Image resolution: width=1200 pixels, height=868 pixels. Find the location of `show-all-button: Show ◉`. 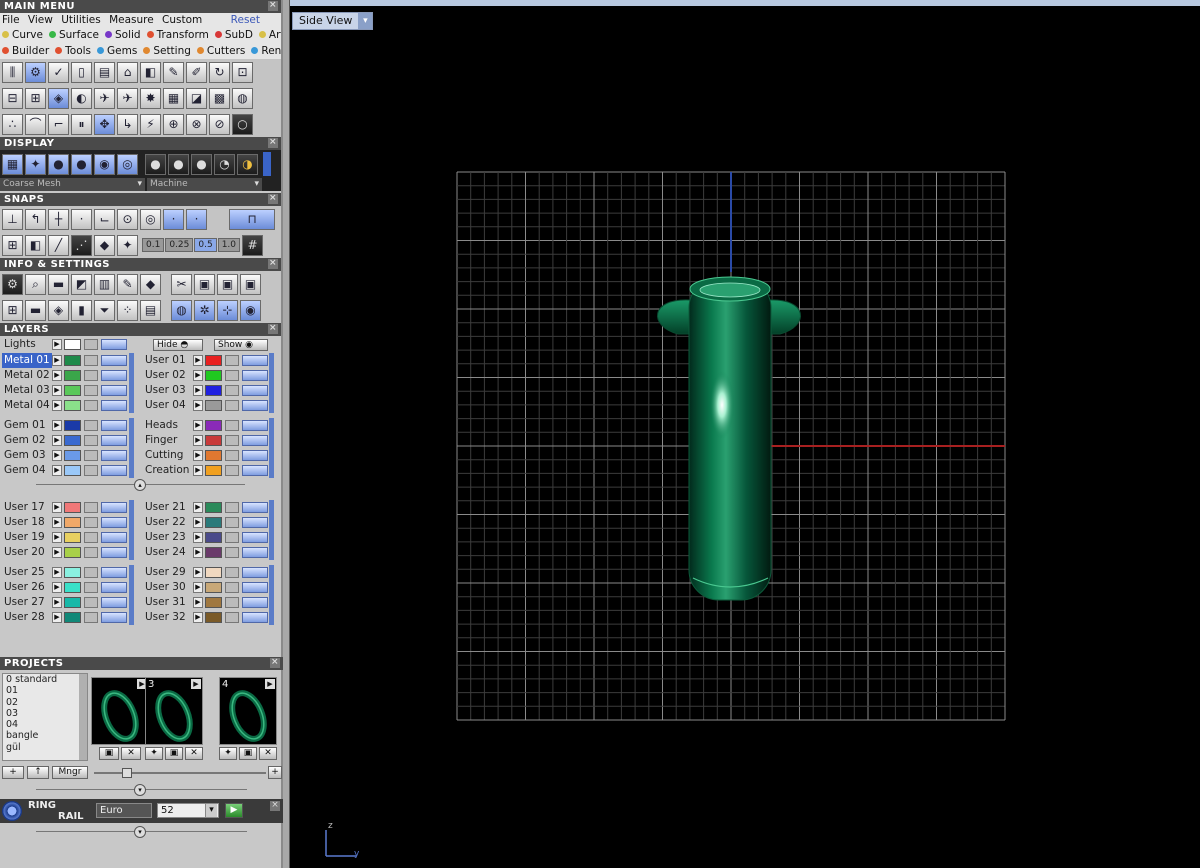

show-all-button: Show ◉ is located at coordinates (241, 345).